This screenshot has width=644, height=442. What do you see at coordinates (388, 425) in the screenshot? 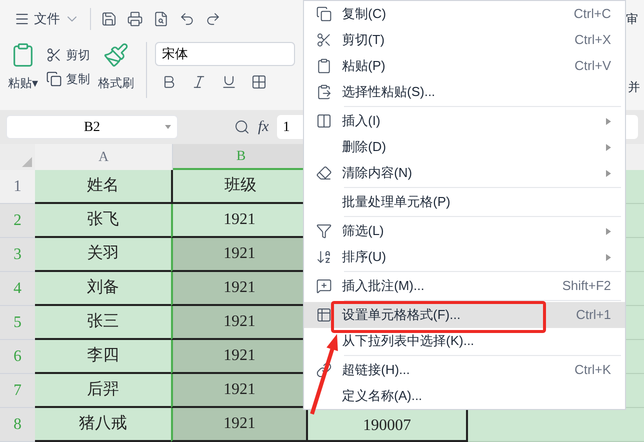
I see `table-cell: 190007` at bounding box center [388, 425].